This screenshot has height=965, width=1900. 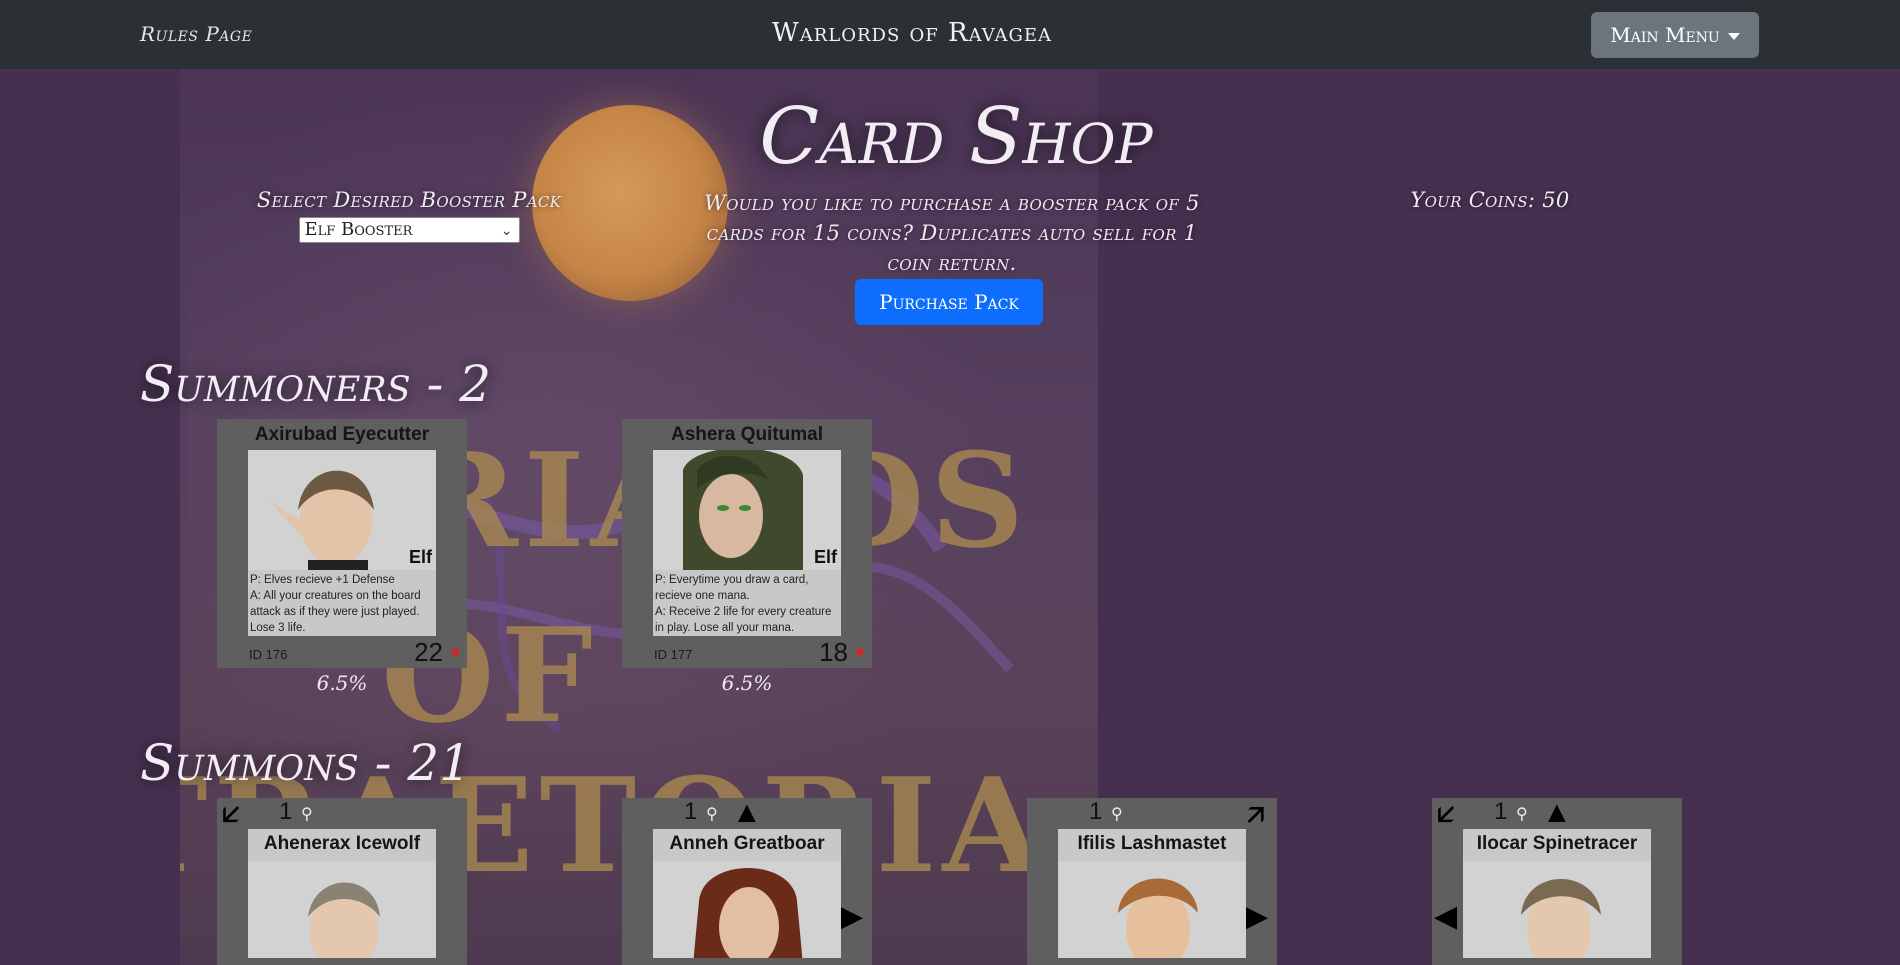 I want to click on app-brand: Warlords of Ravagea, so click(x=912, y=33).